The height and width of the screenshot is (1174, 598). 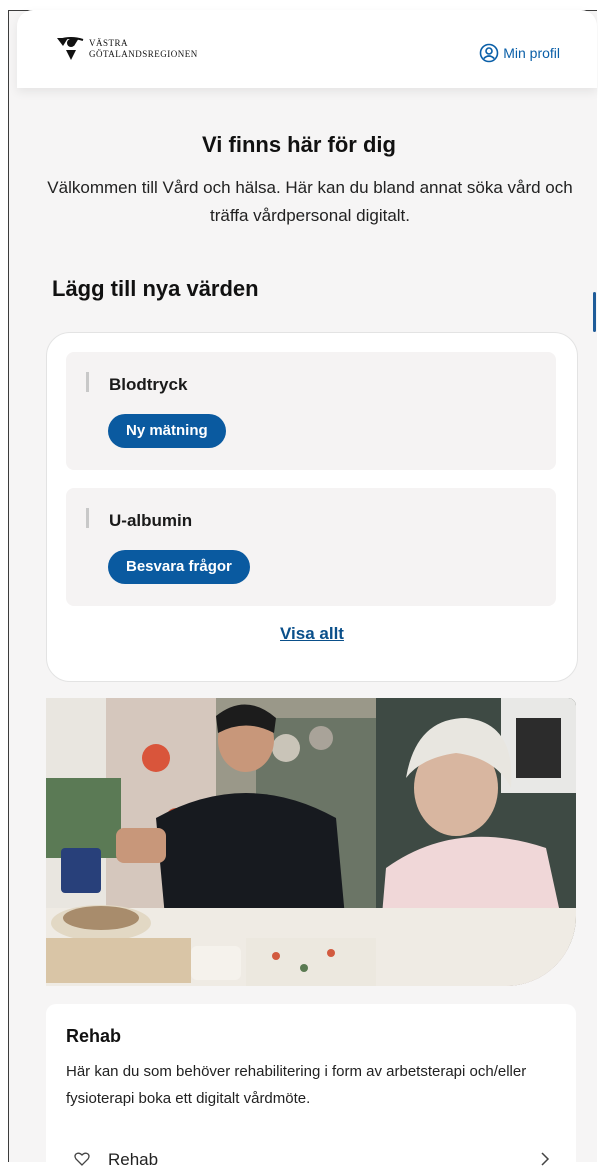 What do you see at coordinates (151, 520) in the screenshot?
I see `value-item-name: U-albumin` at bounding box center [151, 520].